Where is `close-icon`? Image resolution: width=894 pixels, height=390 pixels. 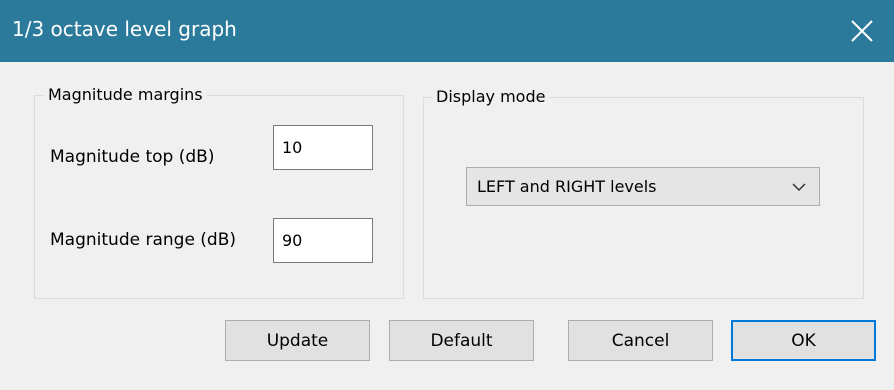
close-icon is located at coordinates (862, 31).